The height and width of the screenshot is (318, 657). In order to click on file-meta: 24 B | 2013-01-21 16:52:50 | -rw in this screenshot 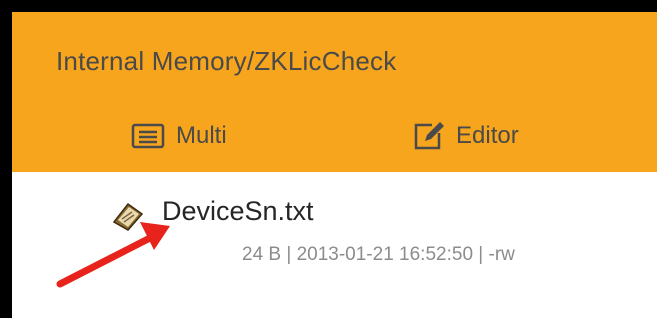, I will do `click(378, 254)`.